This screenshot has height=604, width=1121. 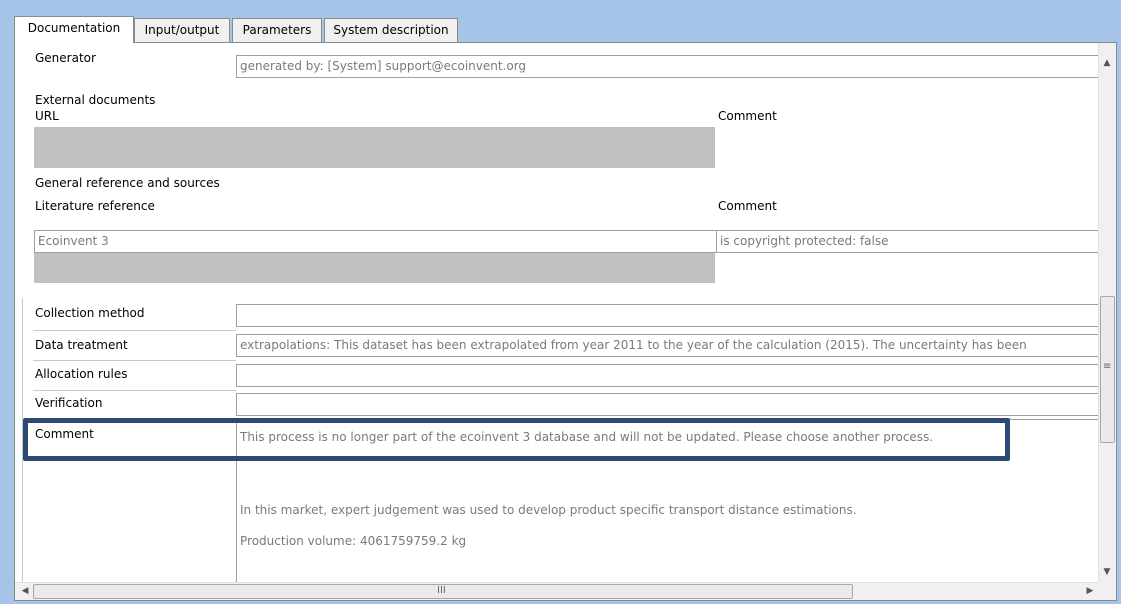 I want to click on general-reference-heading: General reference and sources, so click(x=127, y=183).